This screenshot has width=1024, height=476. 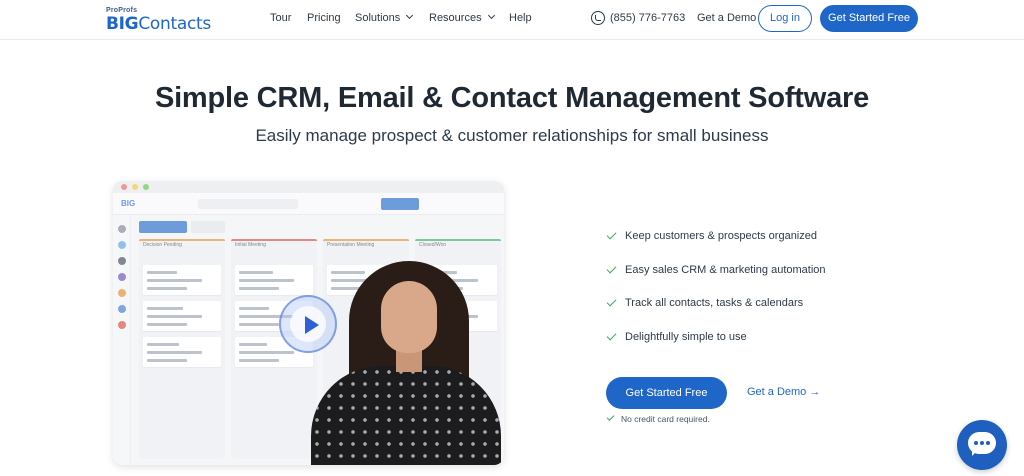 I want to click on feature-text: Track all contacts, tasks & calendars, so click(x=714, y=303).